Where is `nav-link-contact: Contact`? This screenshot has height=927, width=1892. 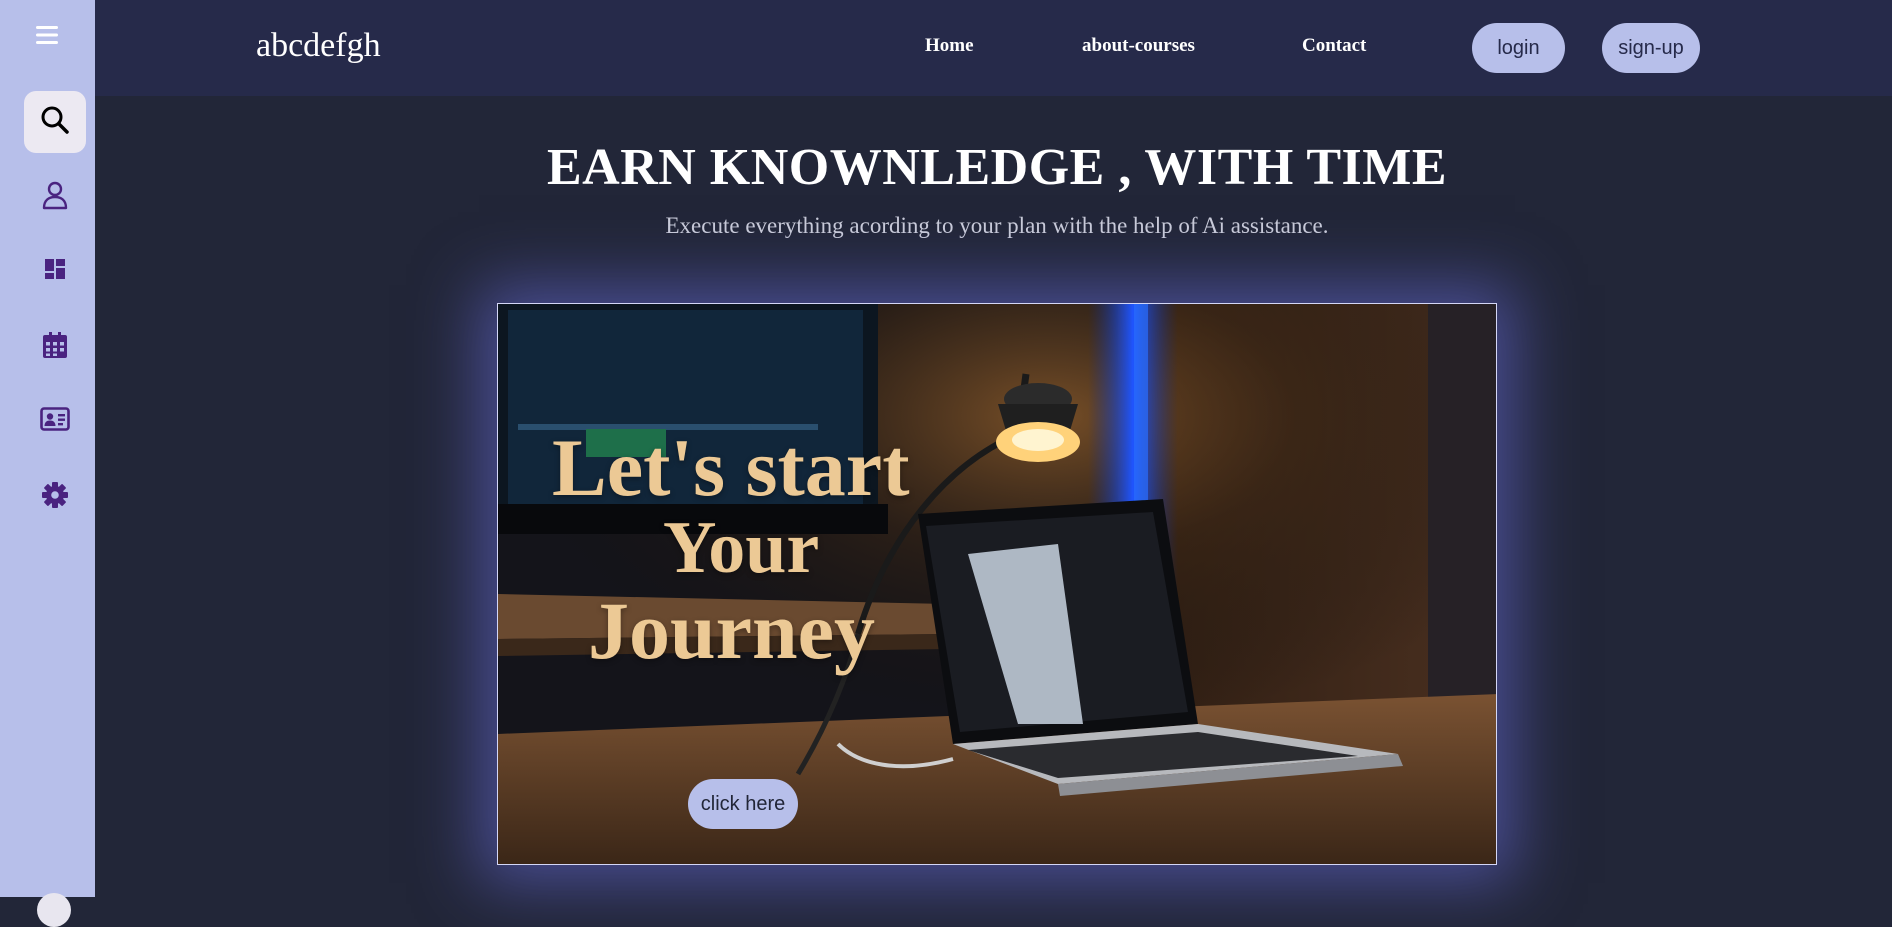 nav-link-contact: Contact is located at coordinates (1334, 46).